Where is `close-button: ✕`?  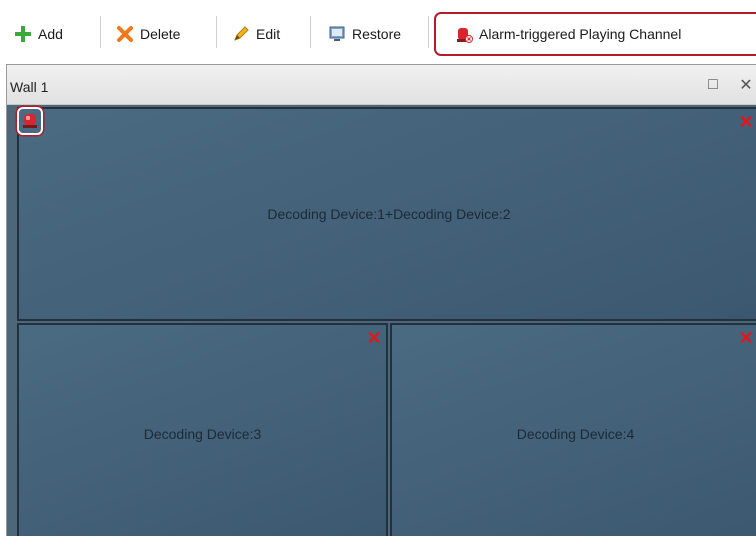
close-button: ✕ is located at coordinates (746, 85).